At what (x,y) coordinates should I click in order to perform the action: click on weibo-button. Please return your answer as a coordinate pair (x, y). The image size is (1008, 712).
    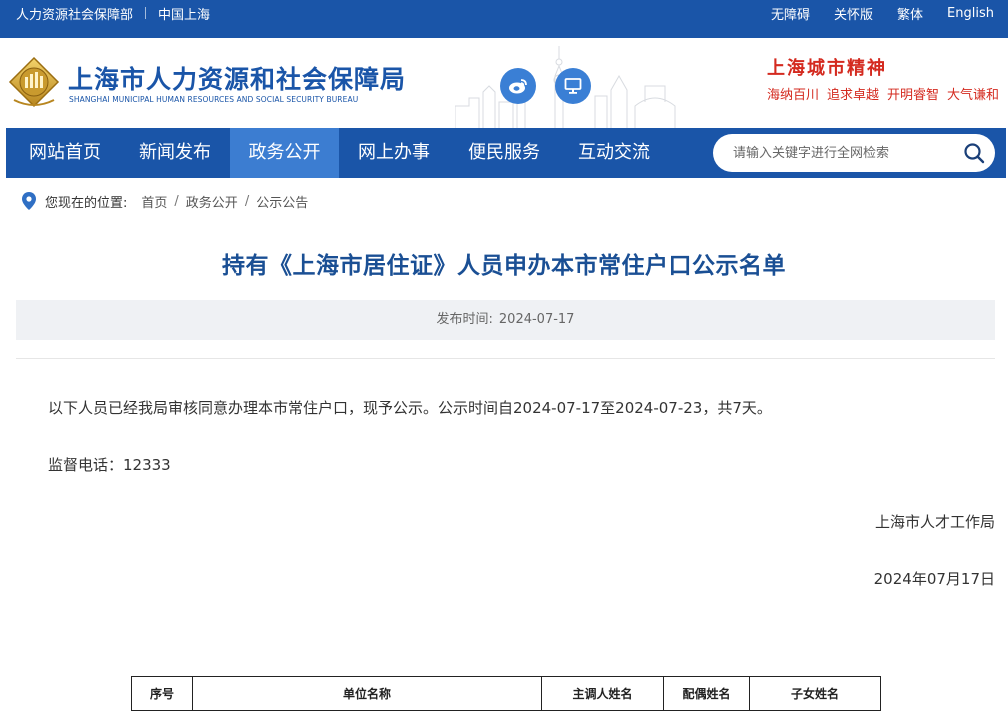
    Looking at the image, I should click on (518, 86).